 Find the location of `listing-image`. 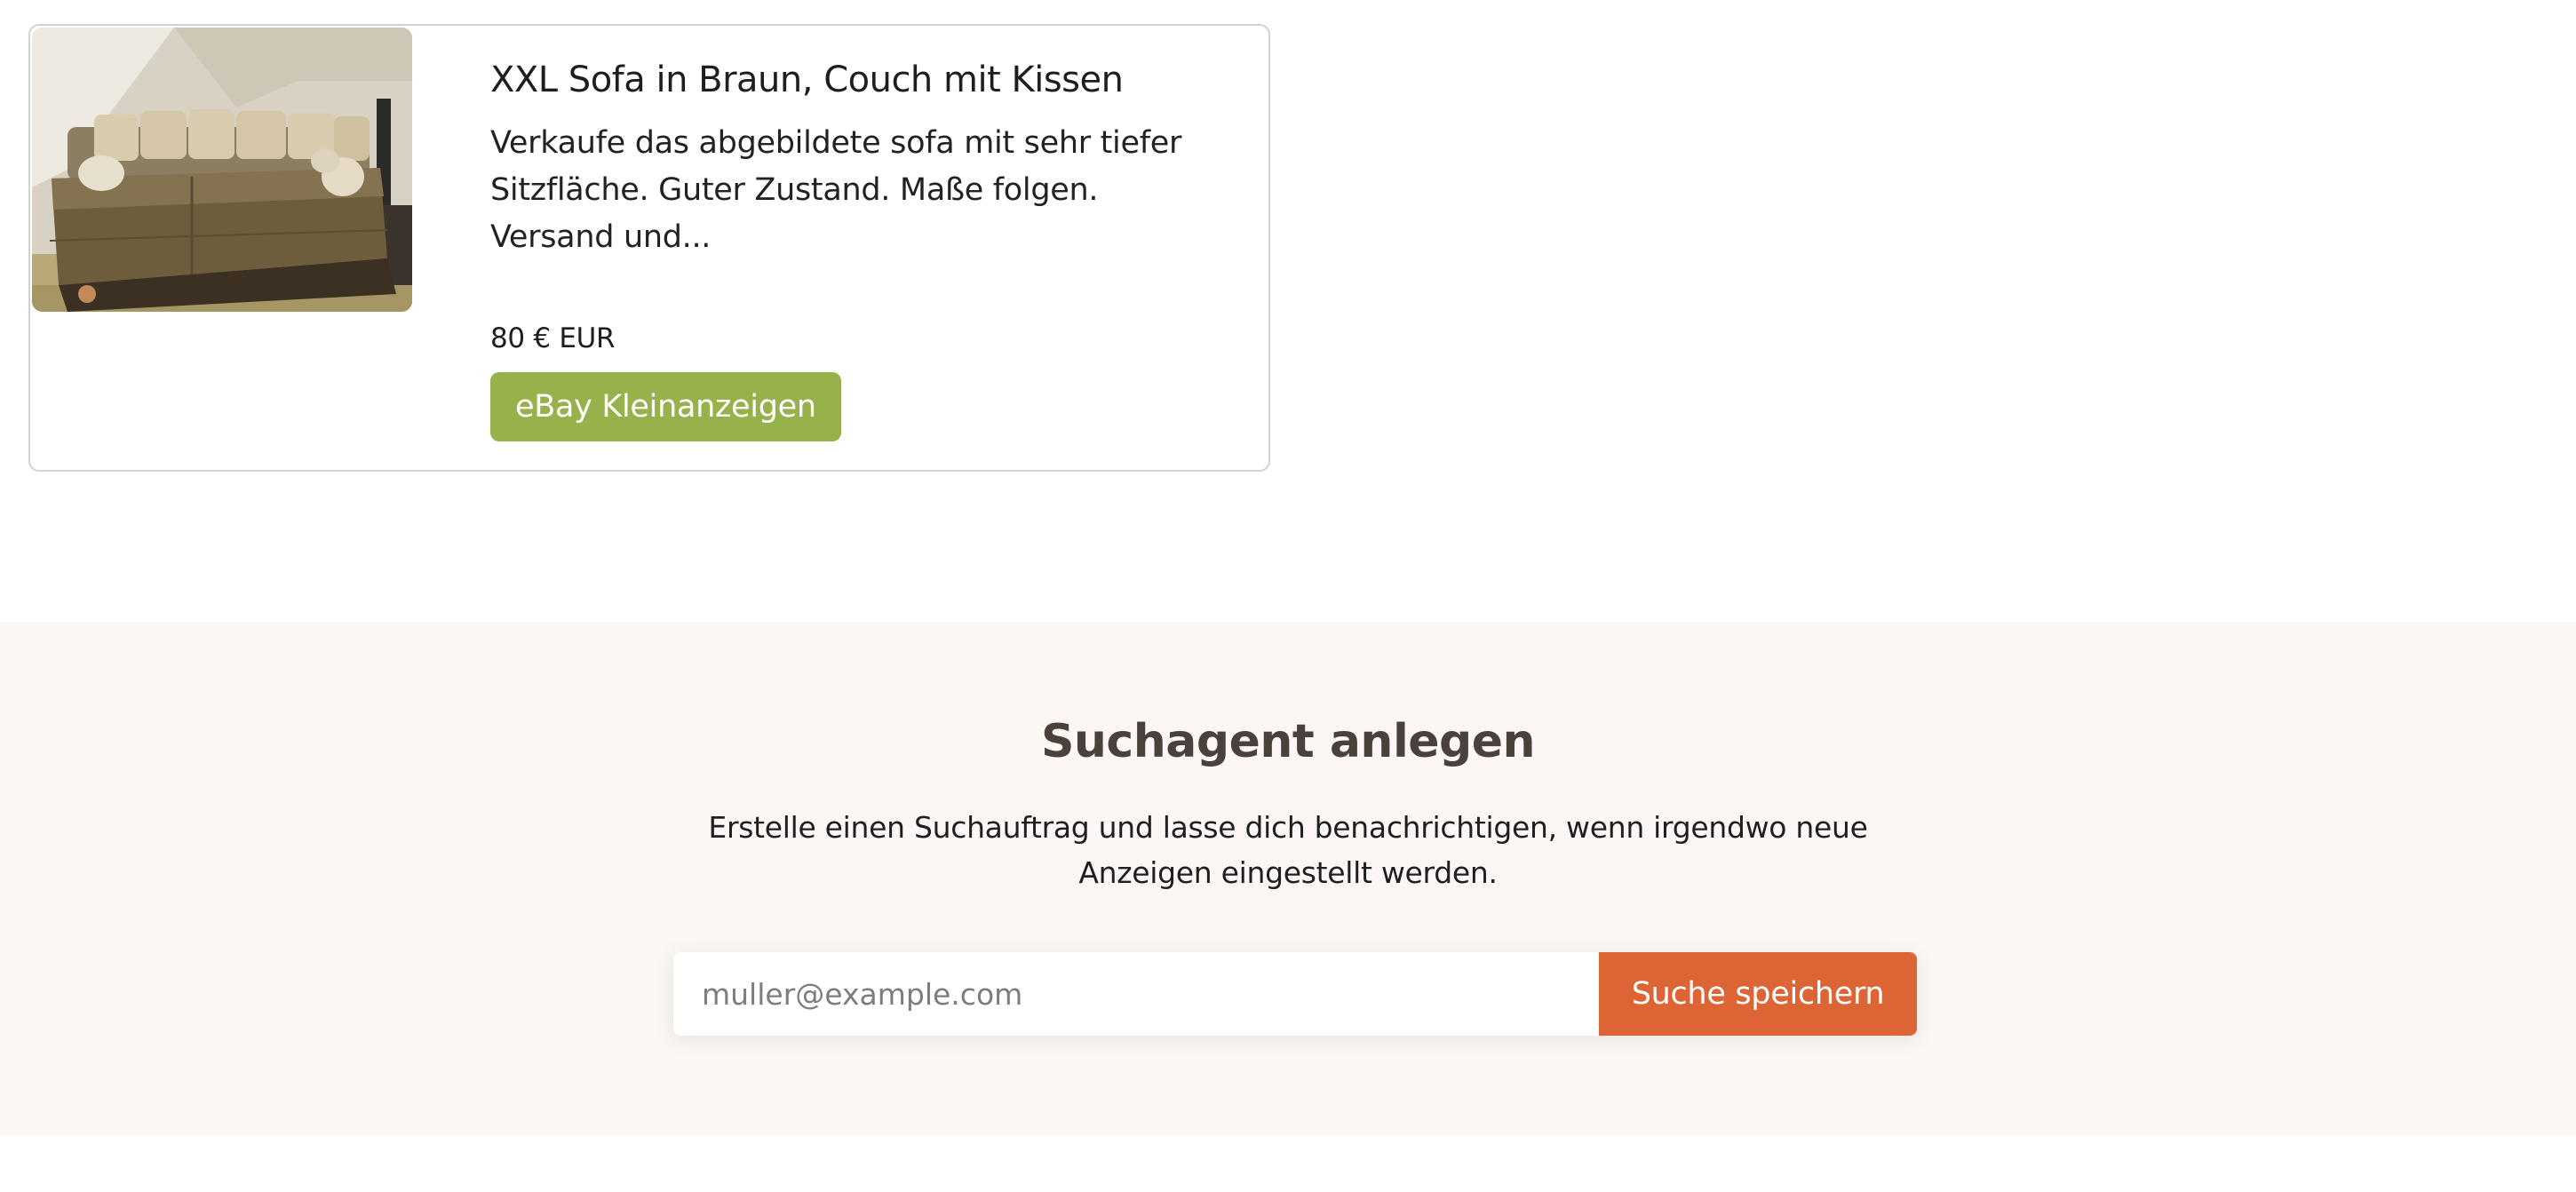

listing-image is located at coordinates (222, 170).